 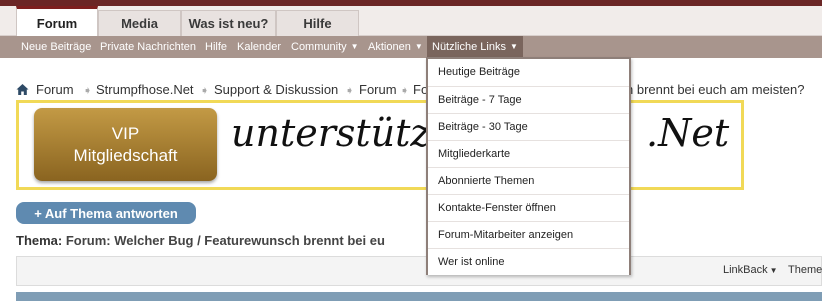 What do you see at coordinates (319, 47) in the screenshot?
I see `subnav-community-label: Community` at bounding box center [319, 47].